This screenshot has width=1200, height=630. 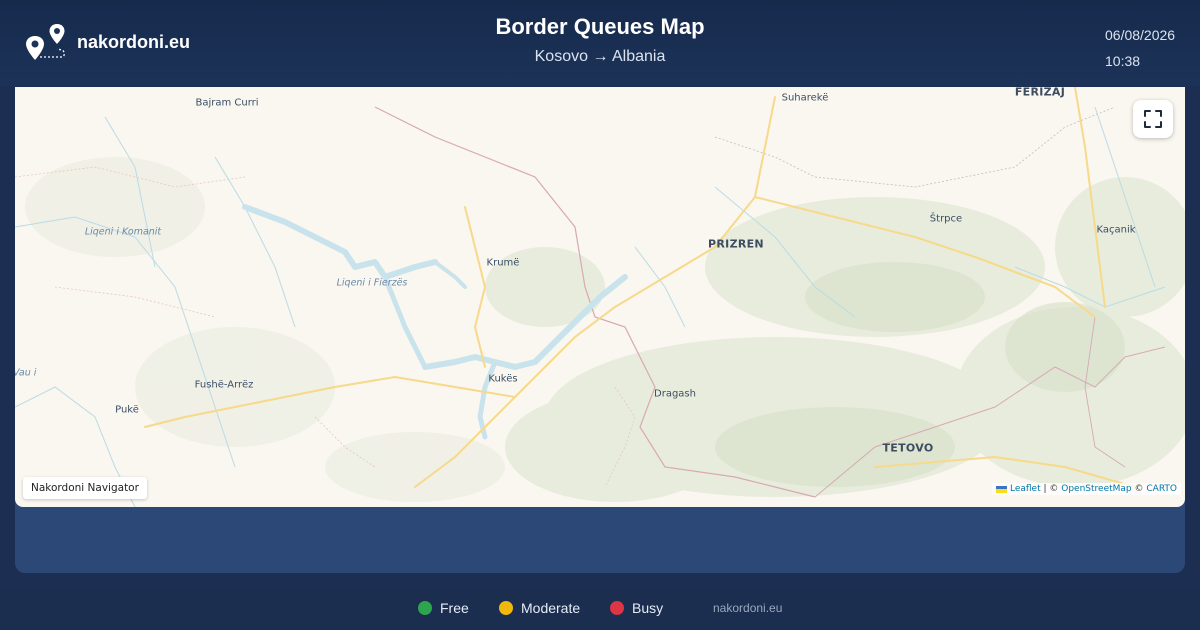 I want to click on map-attribution: Leaflet | © OpenStreetMap © CARTO, so click(x=1086, y=489).